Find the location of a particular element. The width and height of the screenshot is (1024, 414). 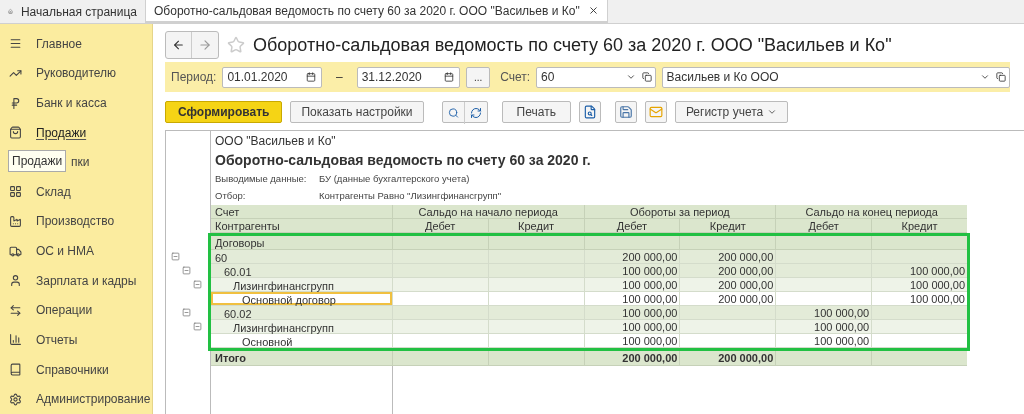

header-cell-text: Договоры is located at coordinates (240, 242).